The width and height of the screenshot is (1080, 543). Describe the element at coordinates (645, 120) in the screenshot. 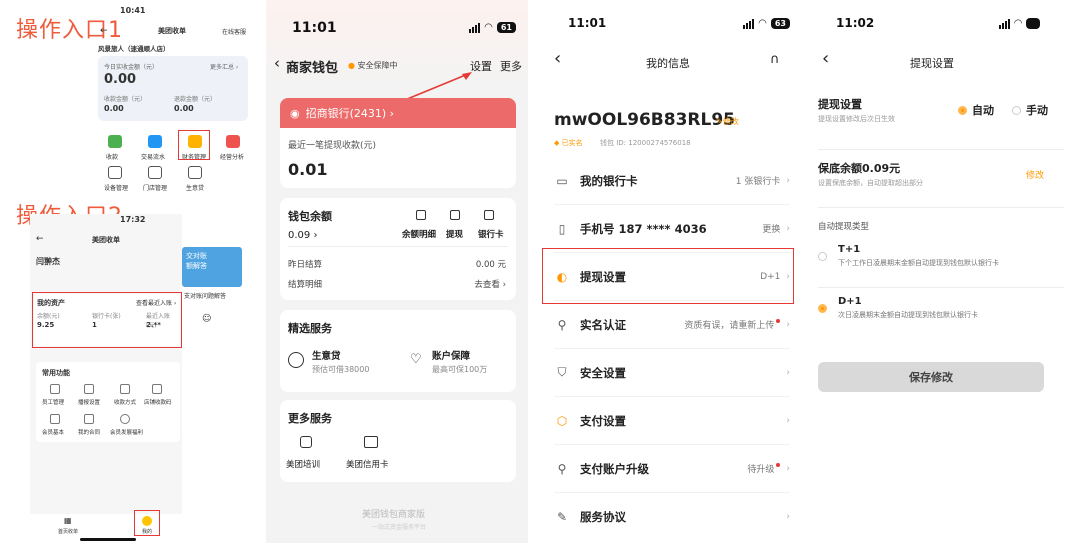

I see `account-name: mwOOL96B83RL95` at that location.